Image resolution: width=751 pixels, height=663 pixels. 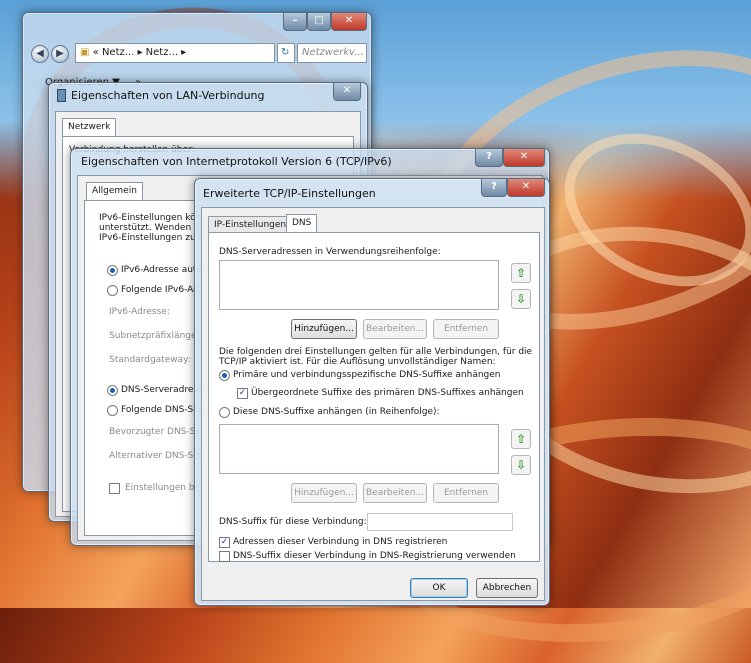 What do you see at coordinates (114, 488) in the screenshot?
I see `validate-on-exit-checkbox` at bounding box center [114, 488].